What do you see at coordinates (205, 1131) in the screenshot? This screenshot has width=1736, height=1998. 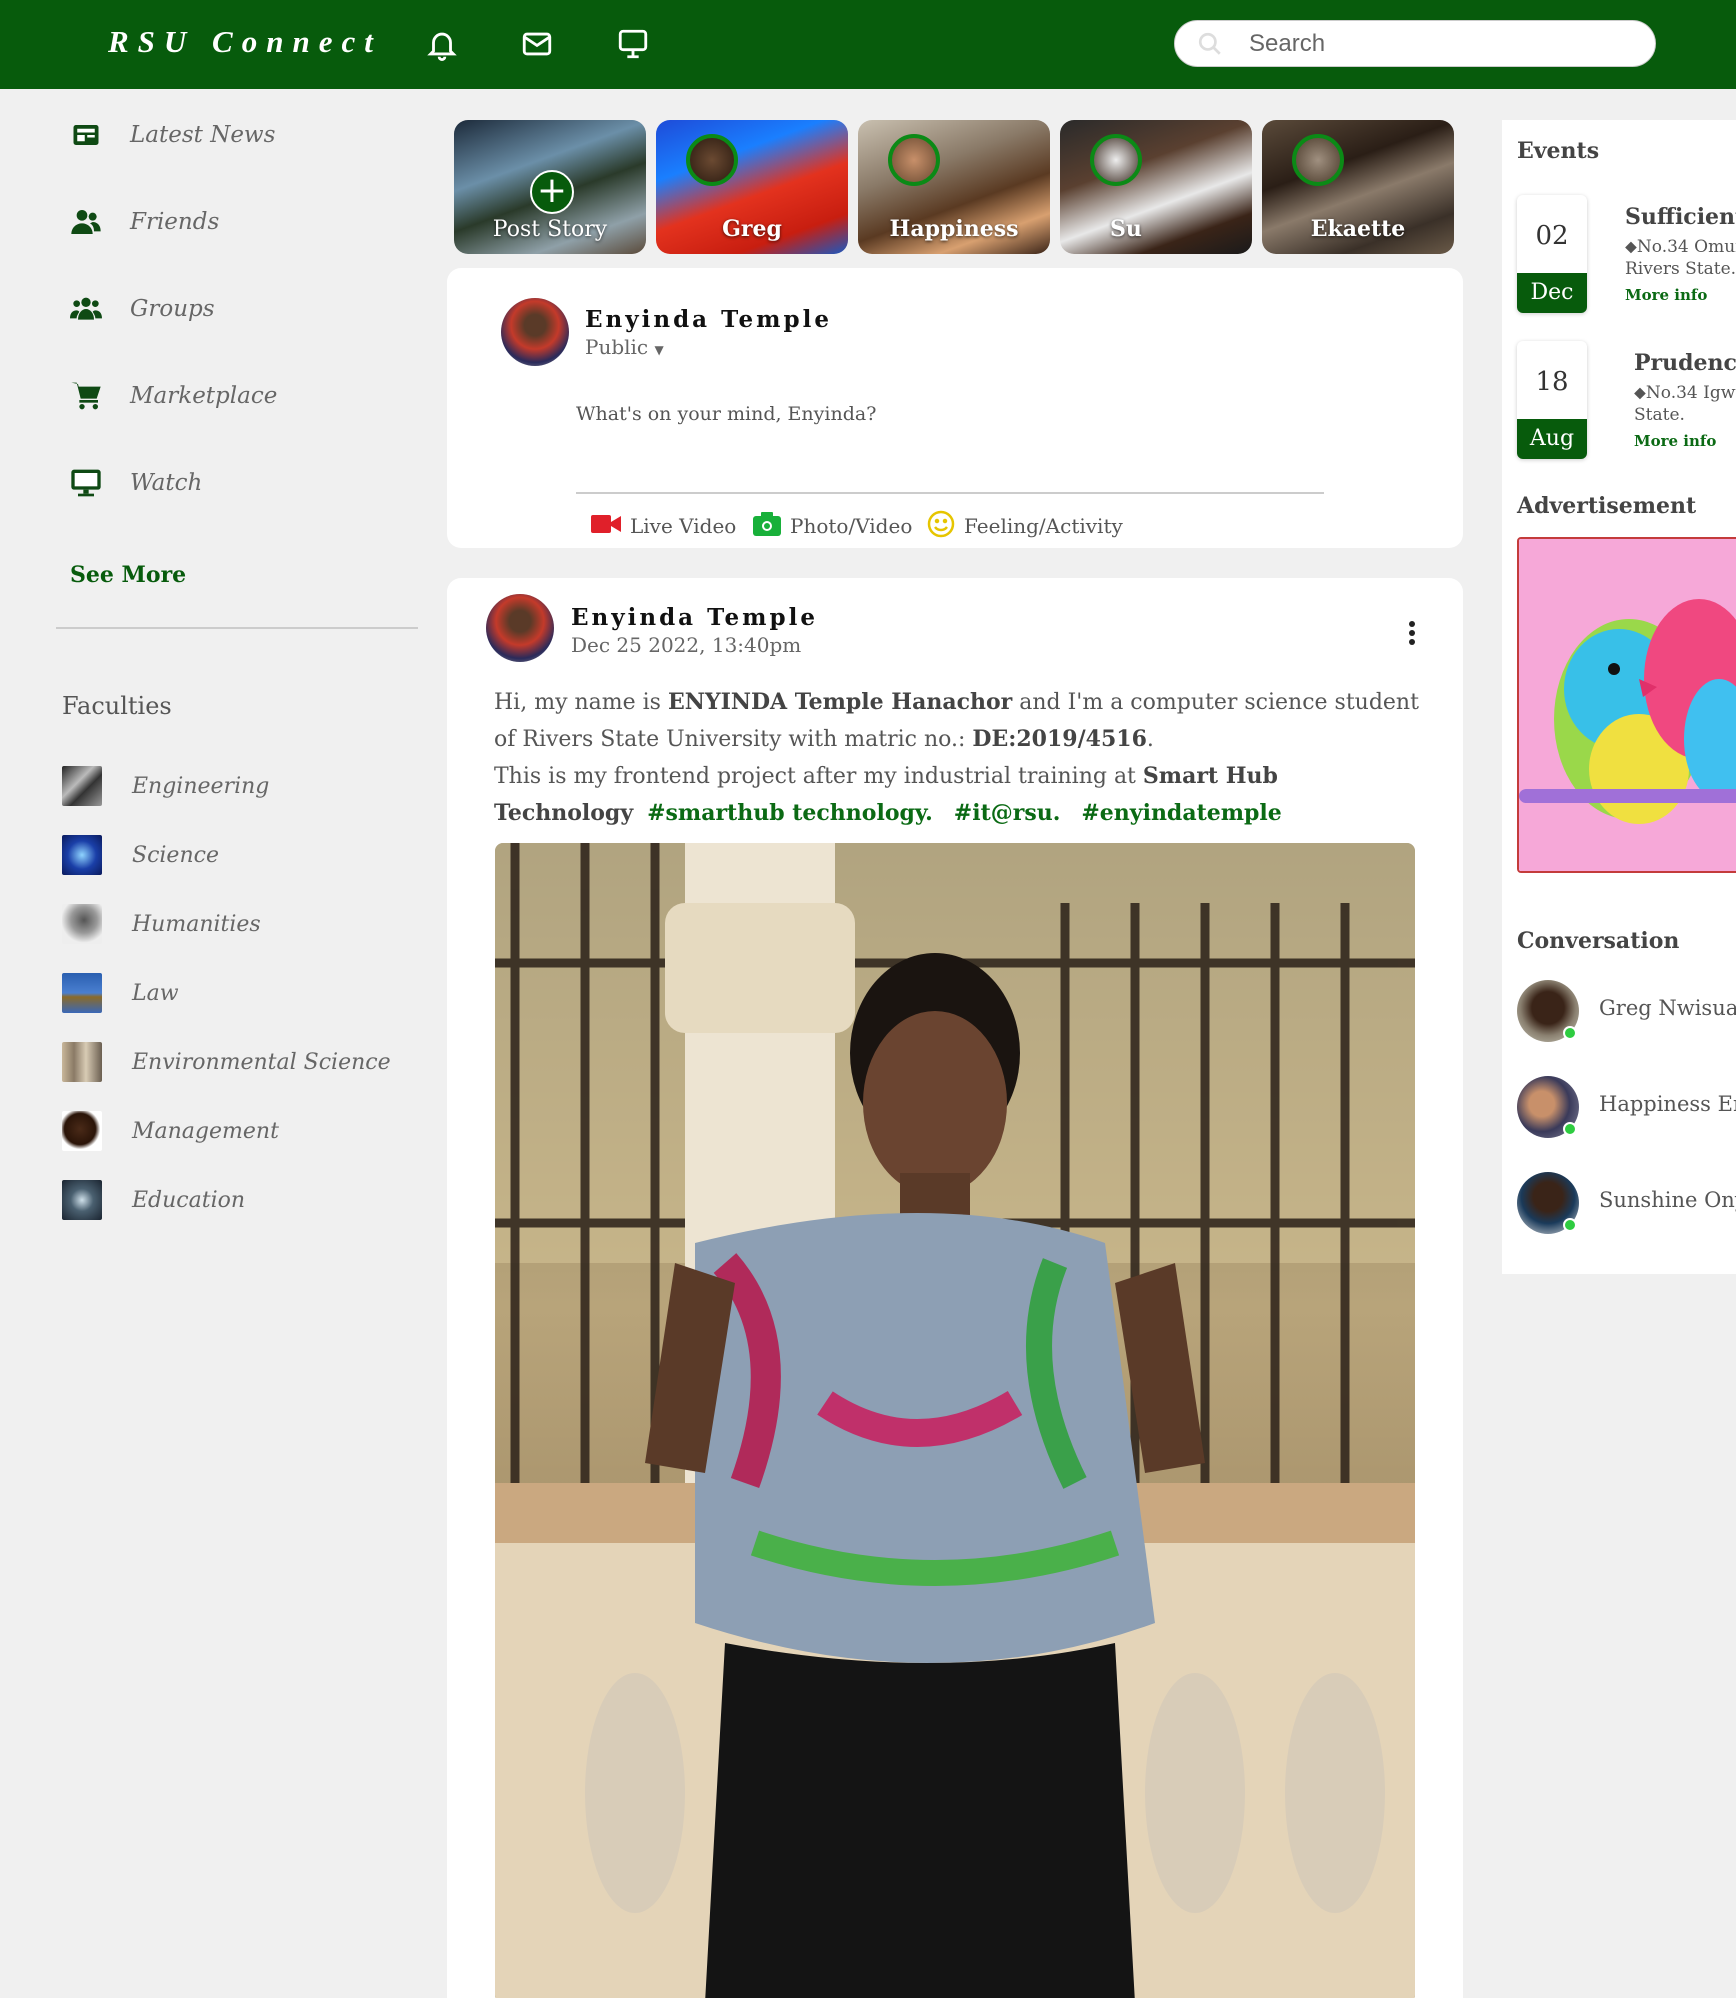 I see `faculty-label: Management` at bounding box center [205, 1131].